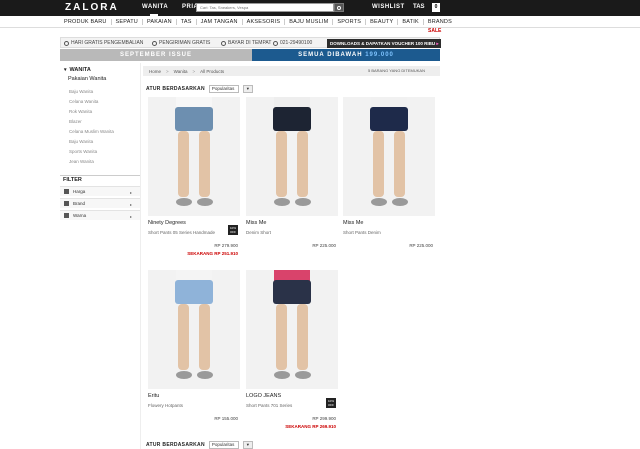  I want to click on promo-banner-under-price: SEMUA DIBAWAH 199.000, so click(346, 55).